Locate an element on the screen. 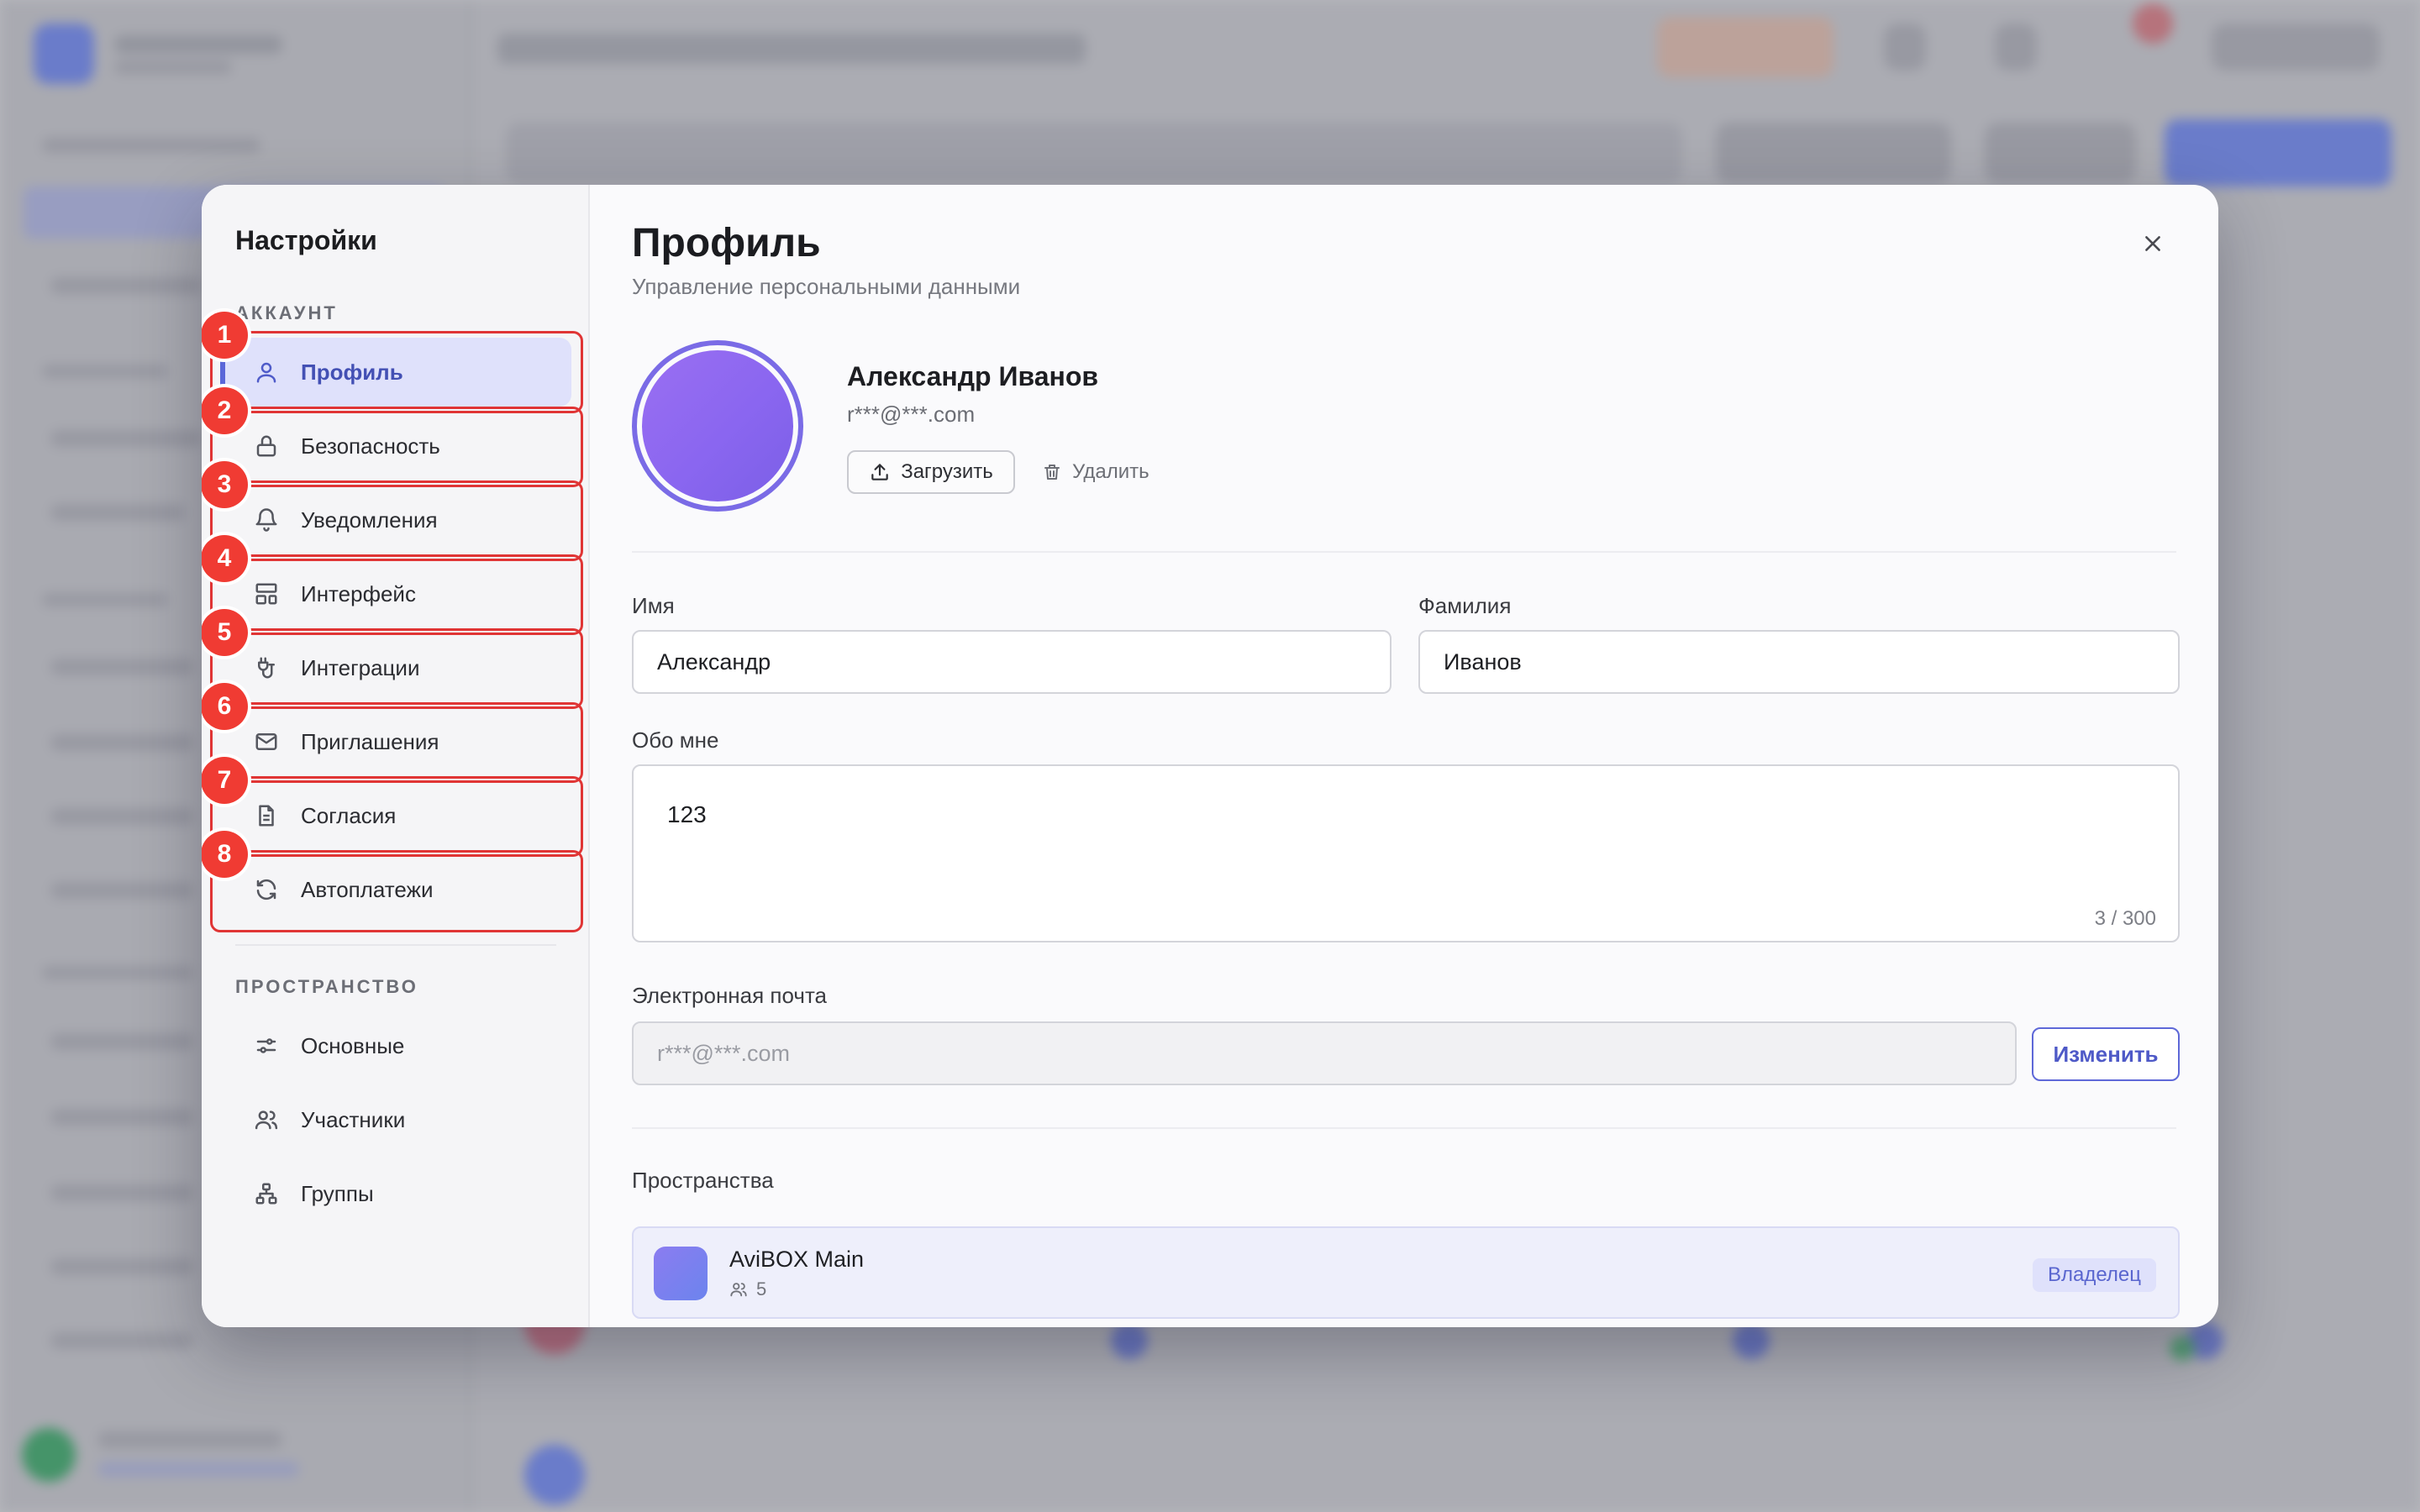  about-label: Обо мне is located at coordinates (675, 740).